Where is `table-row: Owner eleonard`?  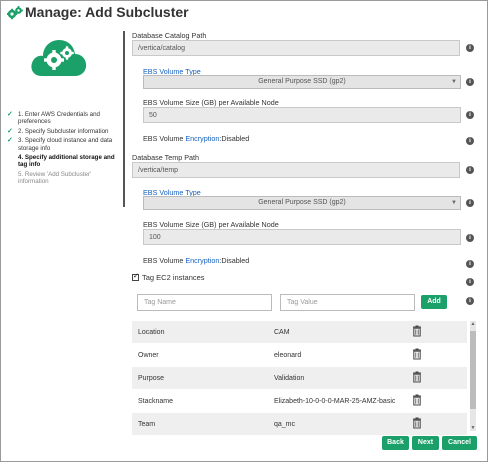
table-row: Owner eleonard is located at coordinates (299, 355).